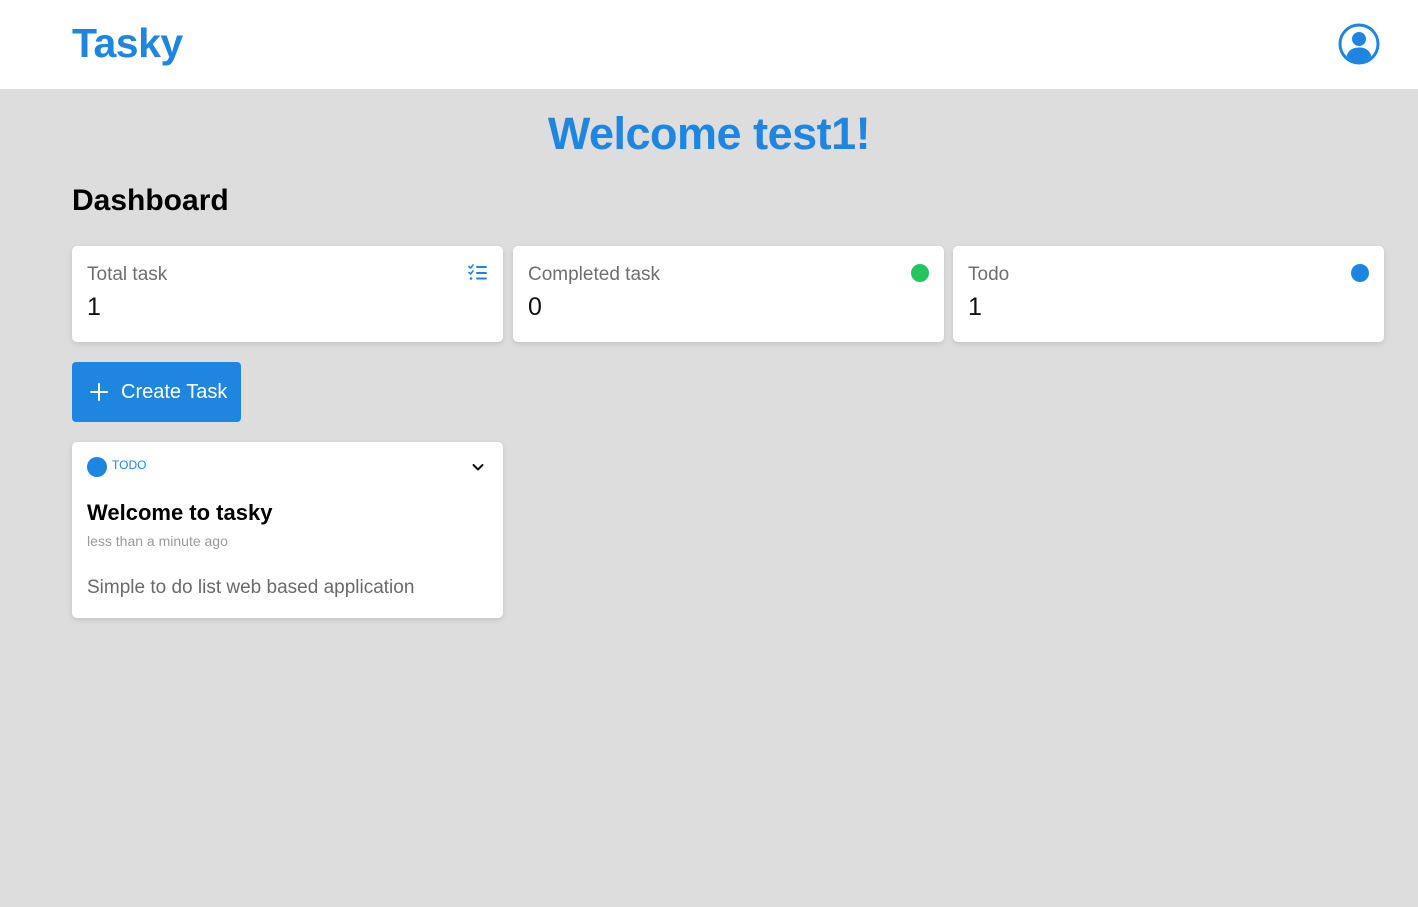  I want to click on plus-icon, so click(99, 392).